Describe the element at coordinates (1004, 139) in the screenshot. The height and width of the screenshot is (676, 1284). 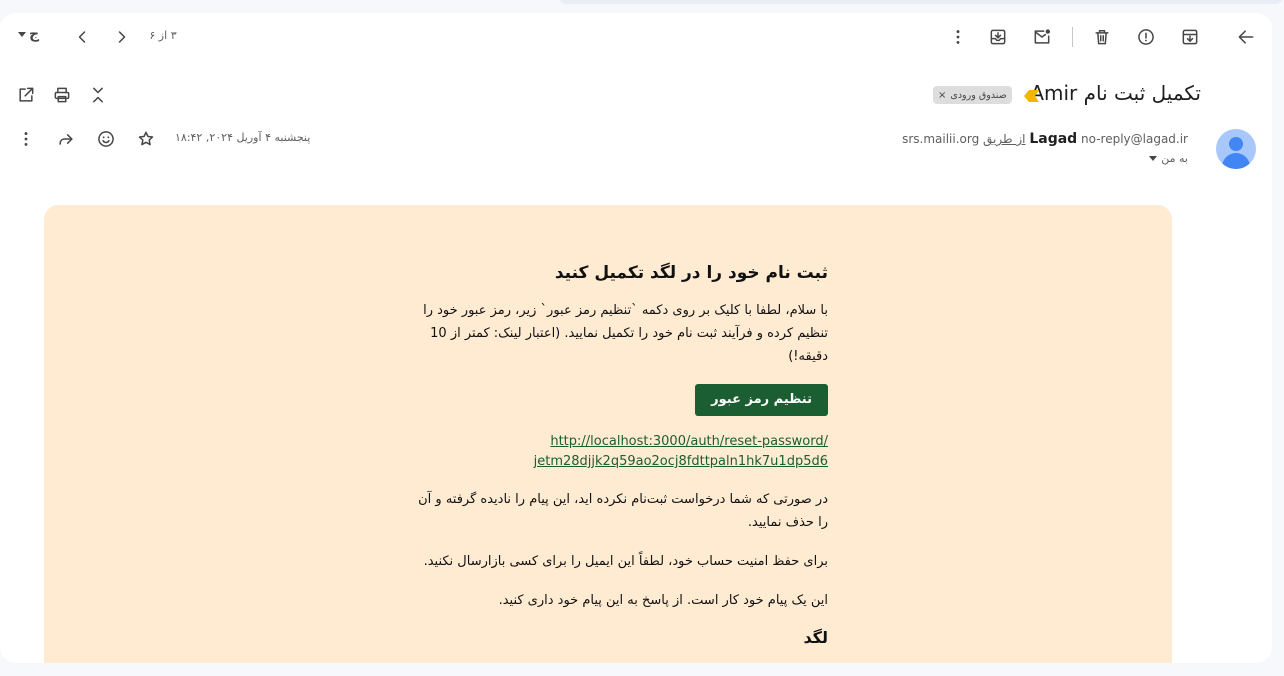
I see `via-link: از طریق` at that location.